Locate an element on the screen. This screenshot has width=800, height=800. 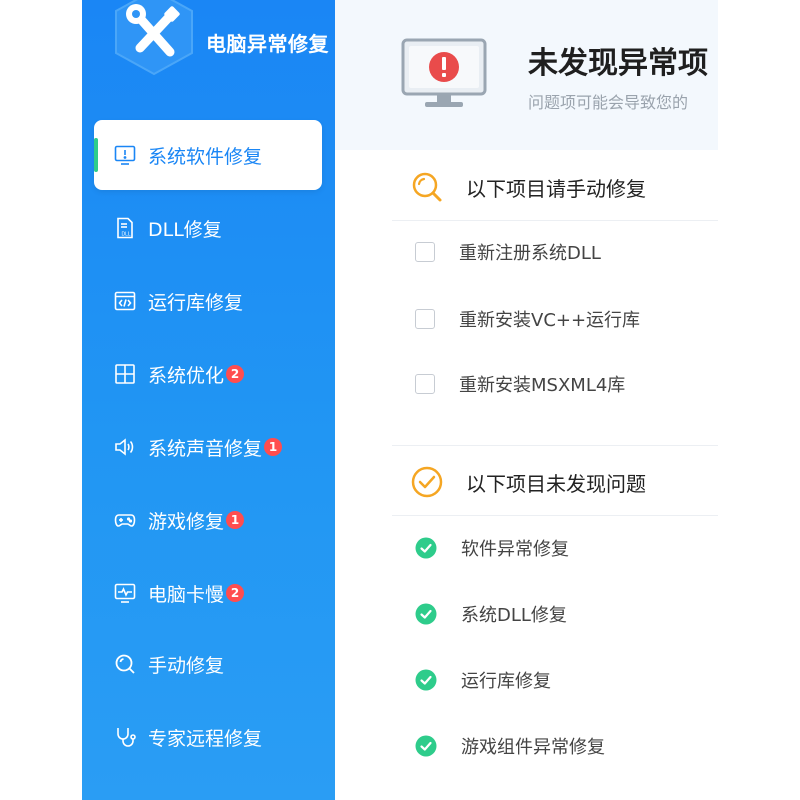
sidebar-item-label: 电脑卡慢 is located at coordinates (186, 594).